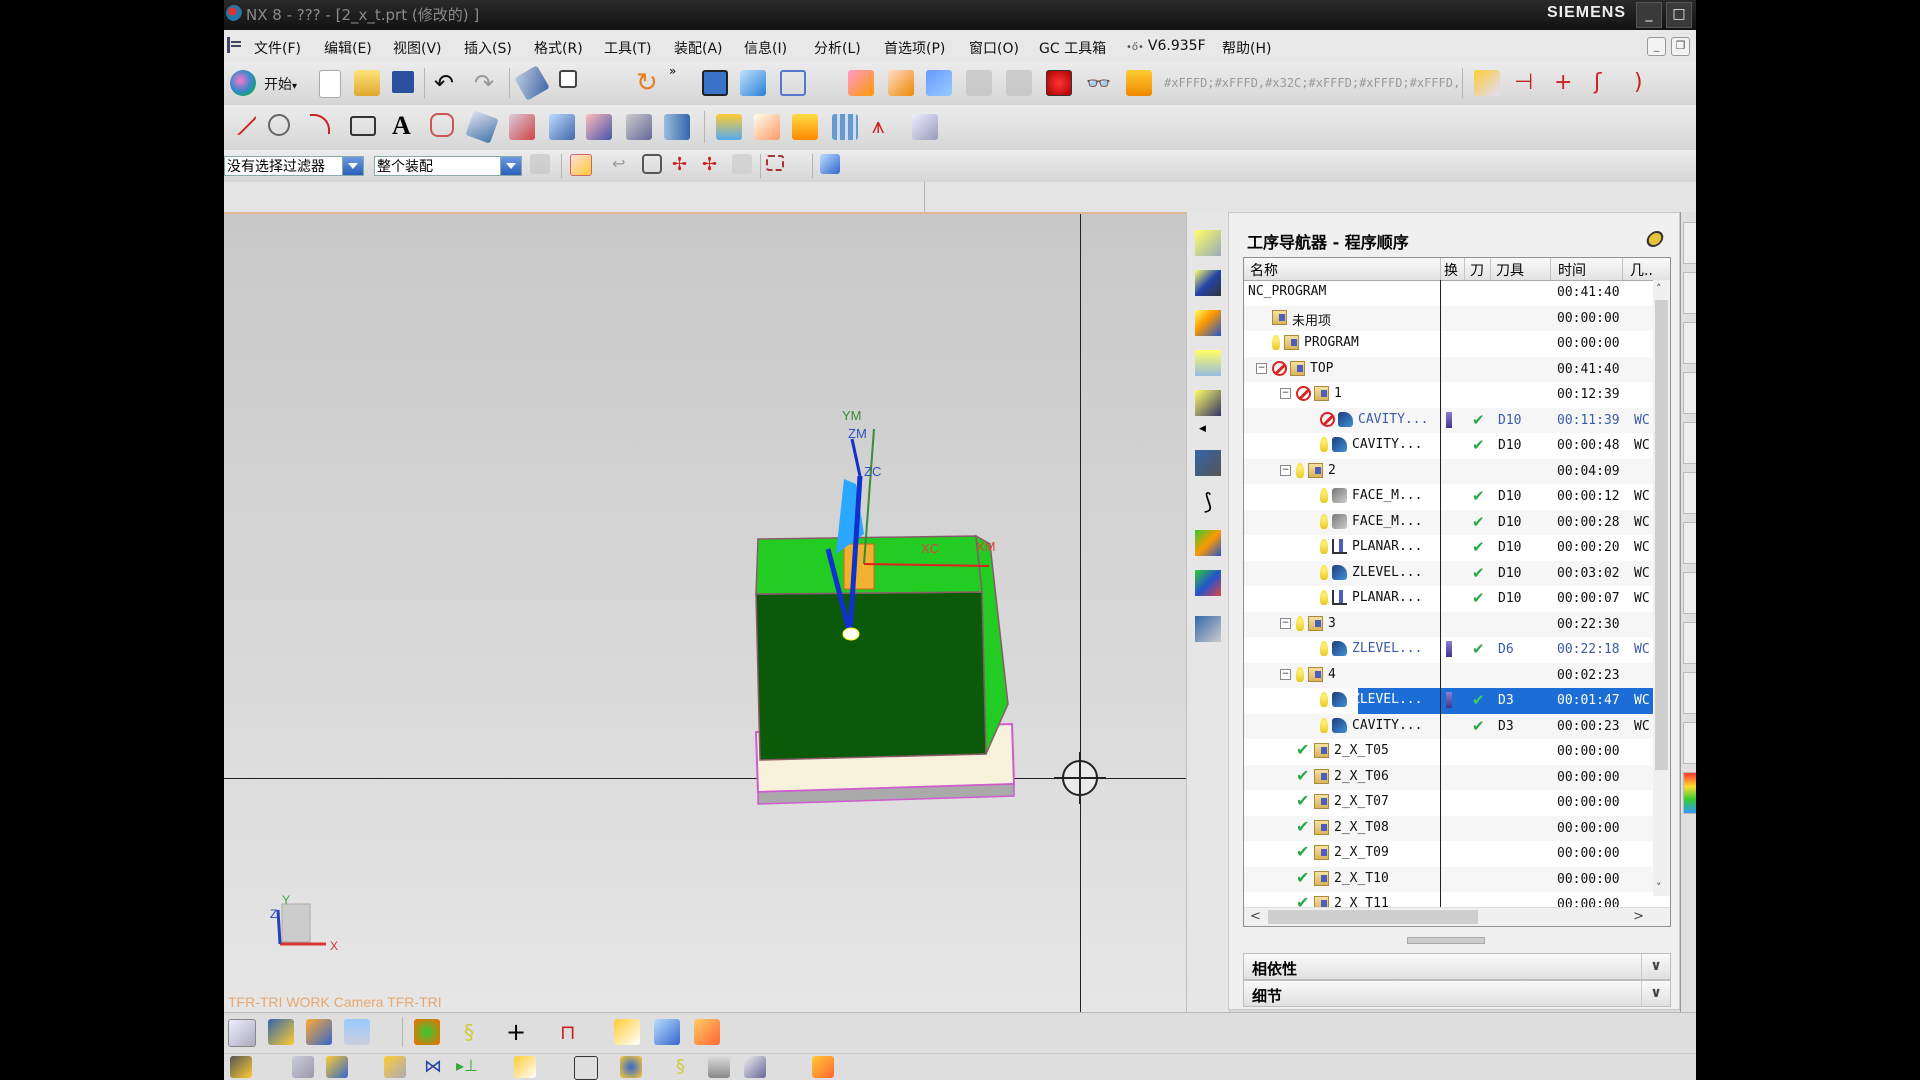  Describe the element at coordinates (1448, 803) in the screenshot. I see `table-row: ✔ 2_X_T07 00:00:00` at that location.